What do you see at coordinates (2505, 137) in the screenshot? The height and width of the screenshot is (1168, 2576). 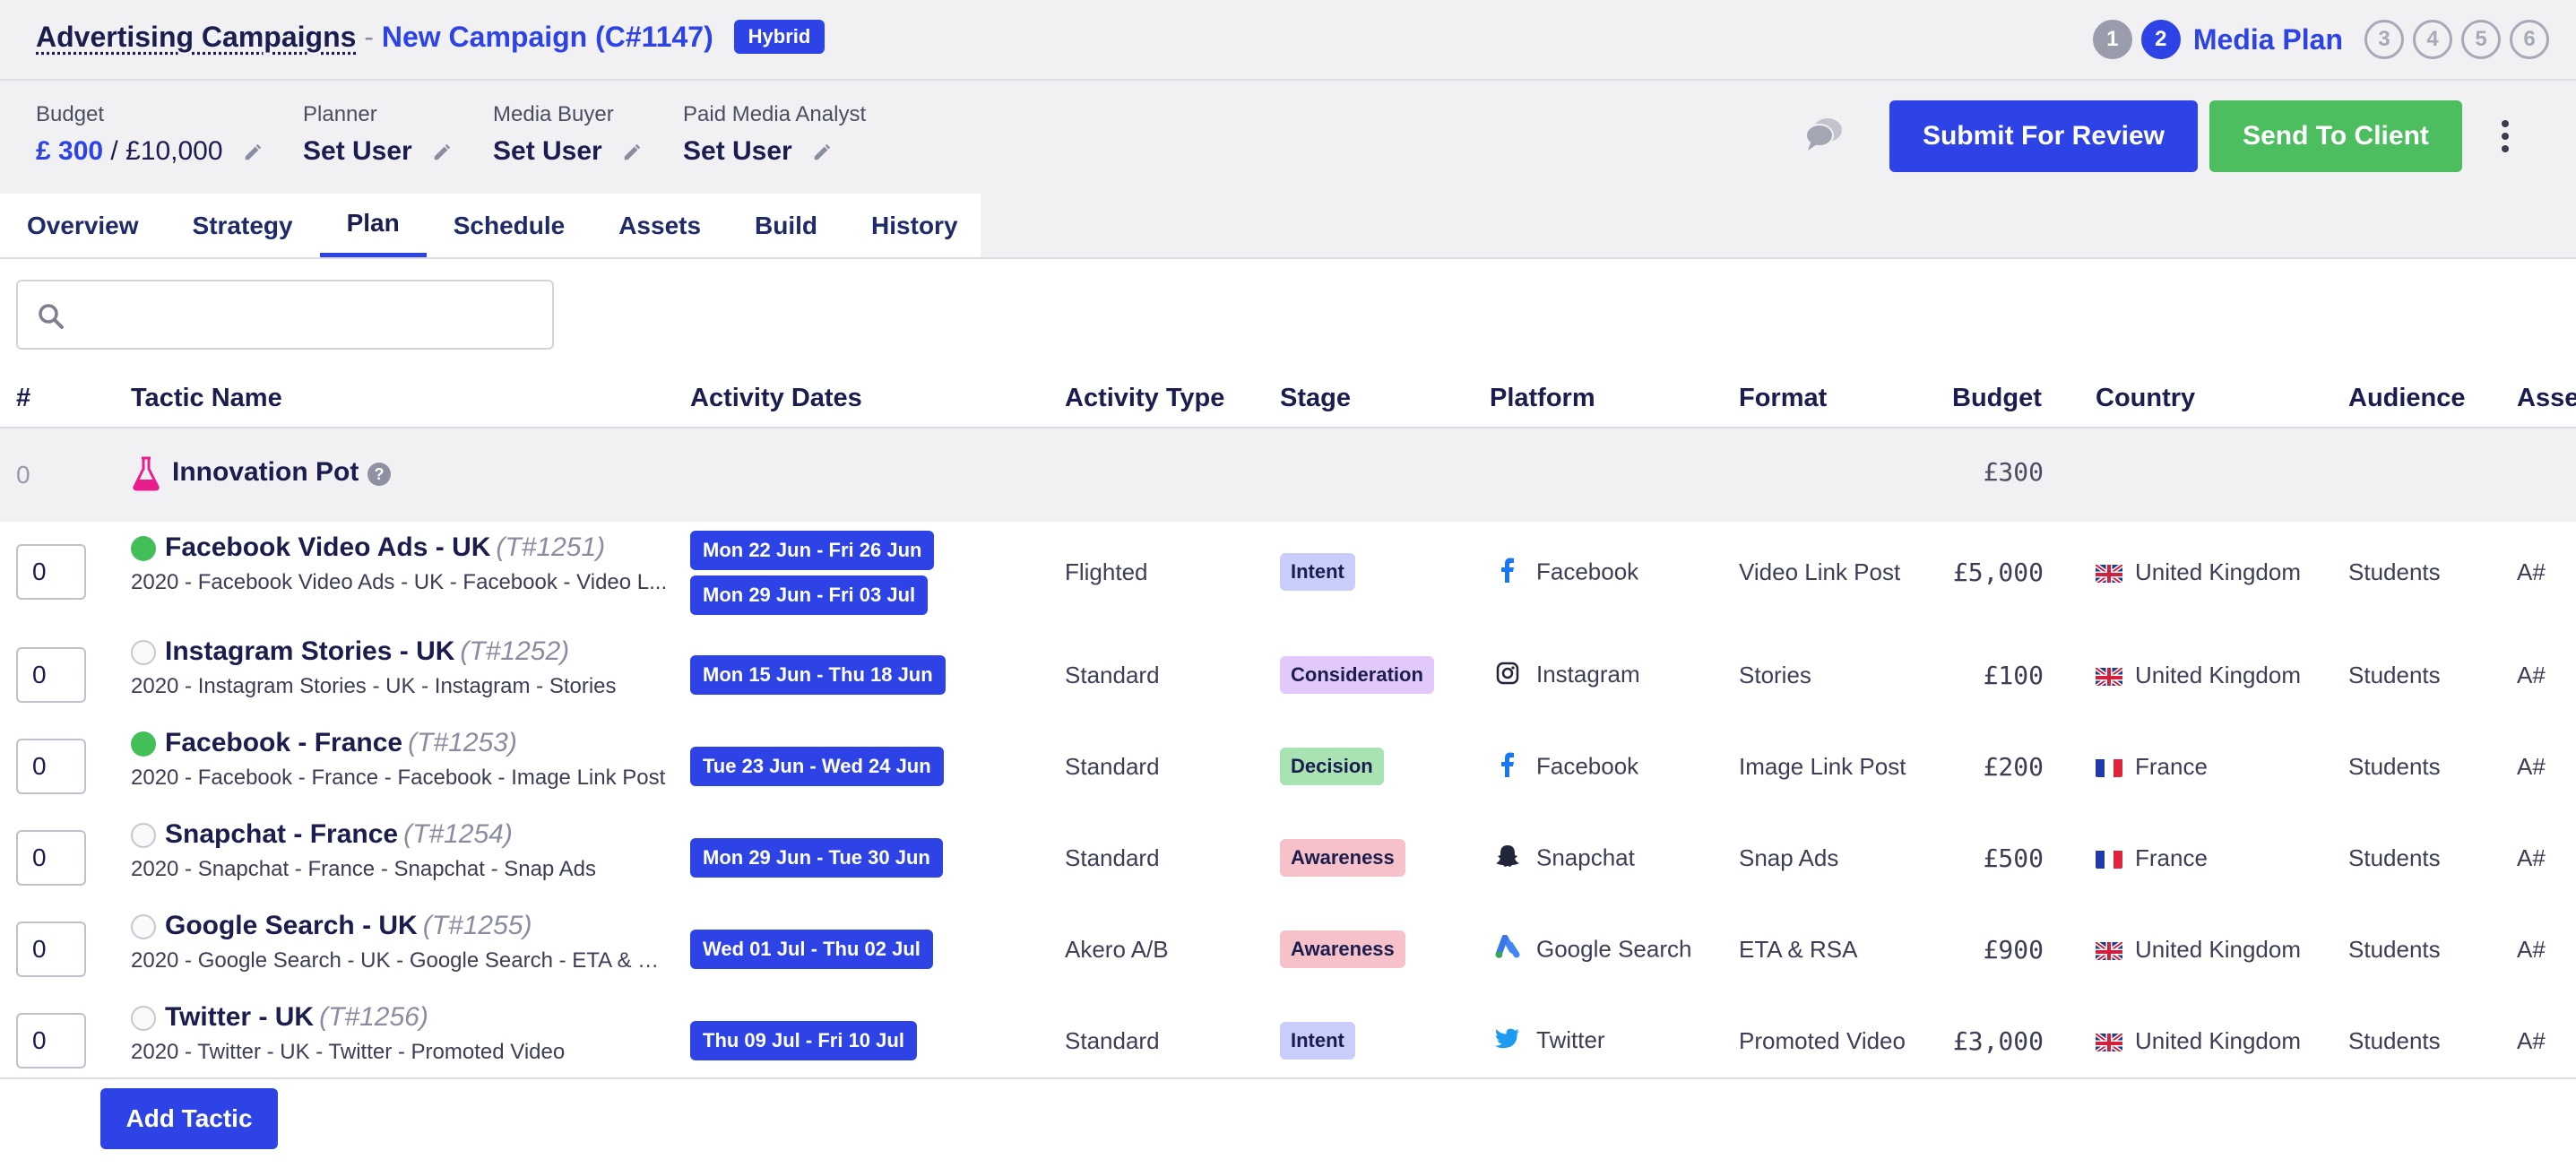 I see `more-options-icon` at bounding box center [2505, 137].